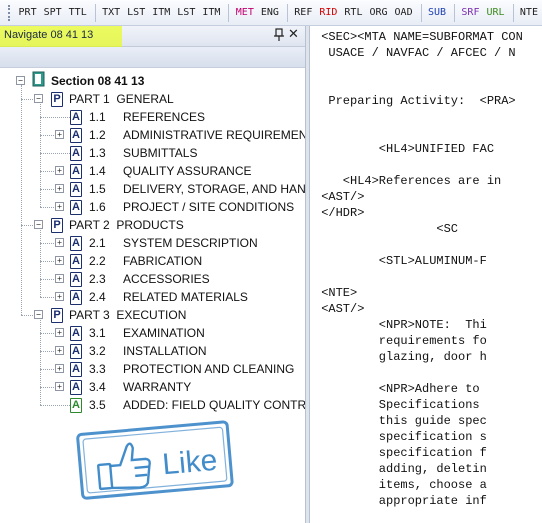 The image size is (542, 523). Describe the element at coordinates (152, 57) in the screenshot. I see `nav-pane-toolbar-strip` at that location.